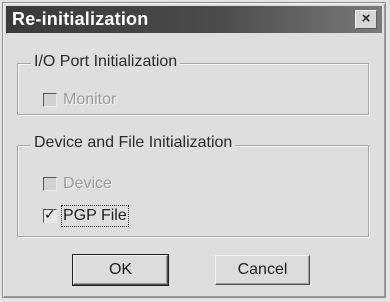 This screenshot has height=302, width=390. I want to click on pgp-file-option: ✓ PGP File, so click(86, 216).